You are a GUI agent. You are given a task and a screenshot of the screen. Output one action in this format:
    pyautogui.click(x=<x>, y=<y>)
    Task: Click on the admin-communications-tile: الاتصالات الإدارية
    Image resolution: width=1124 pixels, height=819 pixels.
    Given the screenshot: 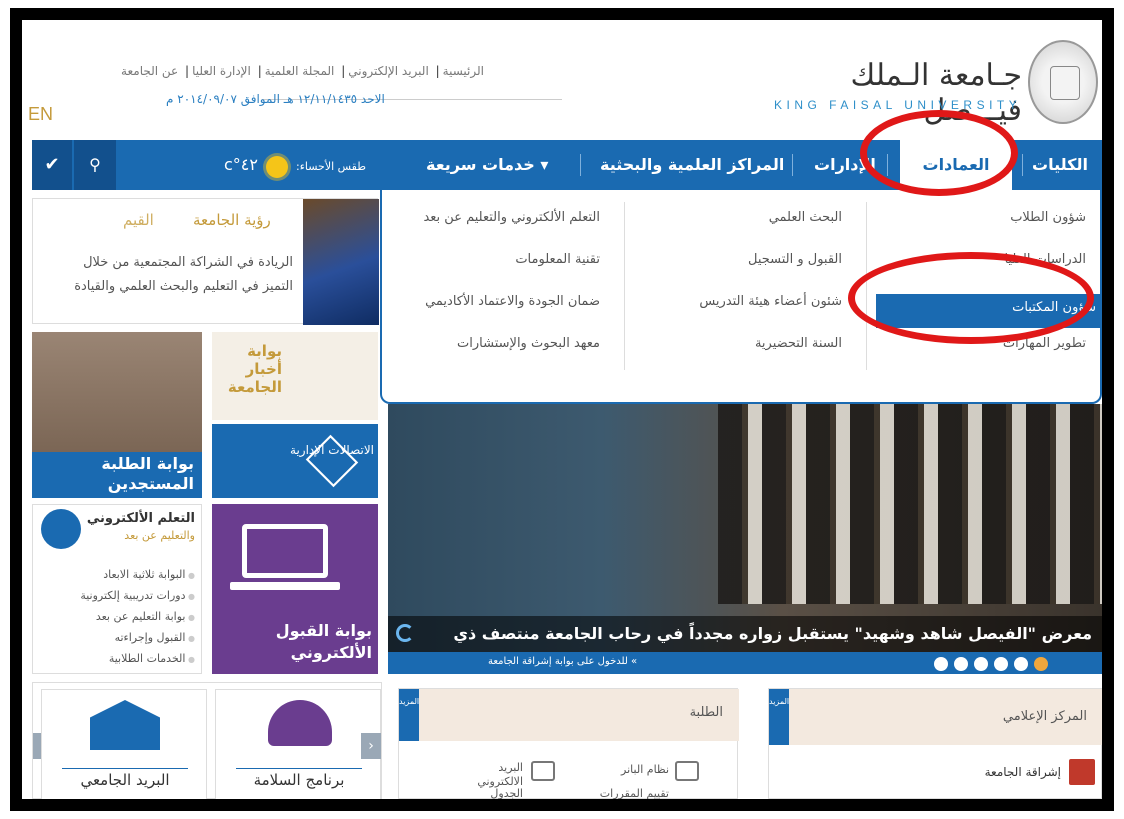 What is the action you would take?
    pyautogui.click(x=295, y=461)
    